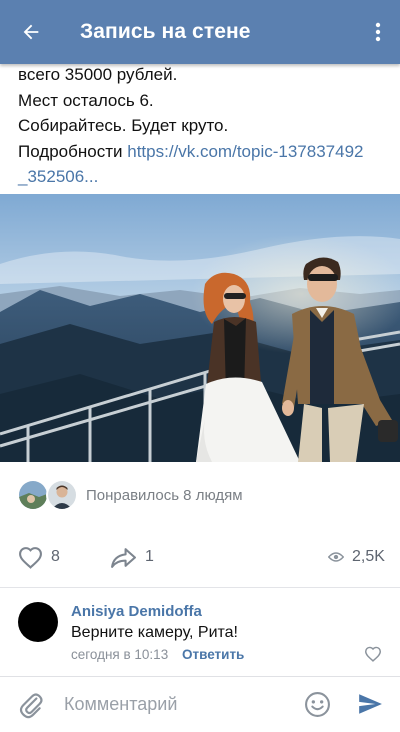  I want to click on comment-composer: Комментарий, so click(200, 704).